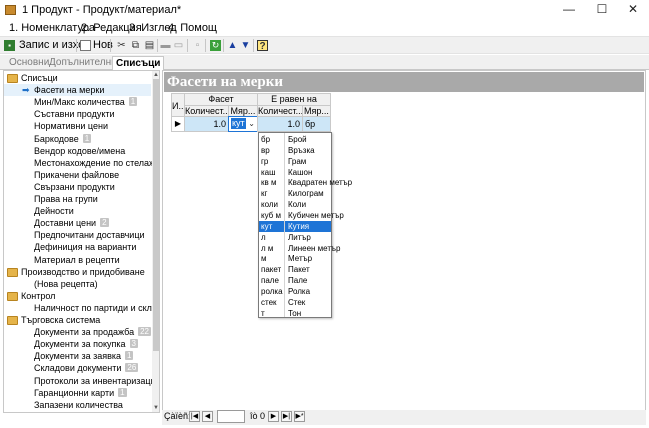  Describe the element at coordinates (197, 45) in the screenshot. I see `document-icon: ▫` at that location.